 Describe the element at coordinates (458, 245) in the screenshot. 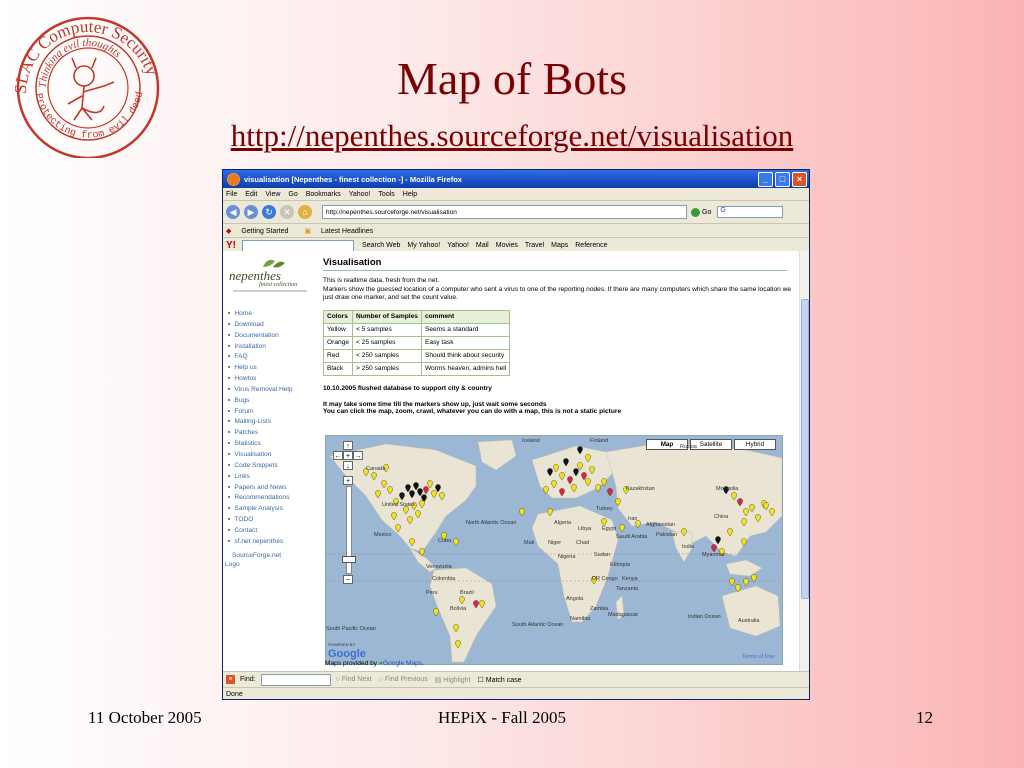

I see `yahoo-toolbar-yahoo: Yahoo!` at that location.